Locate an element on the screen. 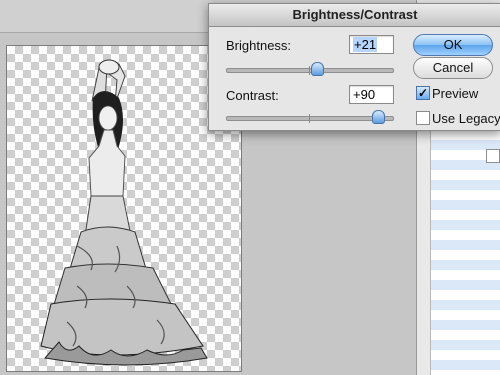 The image size is (500, 375). preview-checkbox: ✓ is located at coordinates (423, 93).